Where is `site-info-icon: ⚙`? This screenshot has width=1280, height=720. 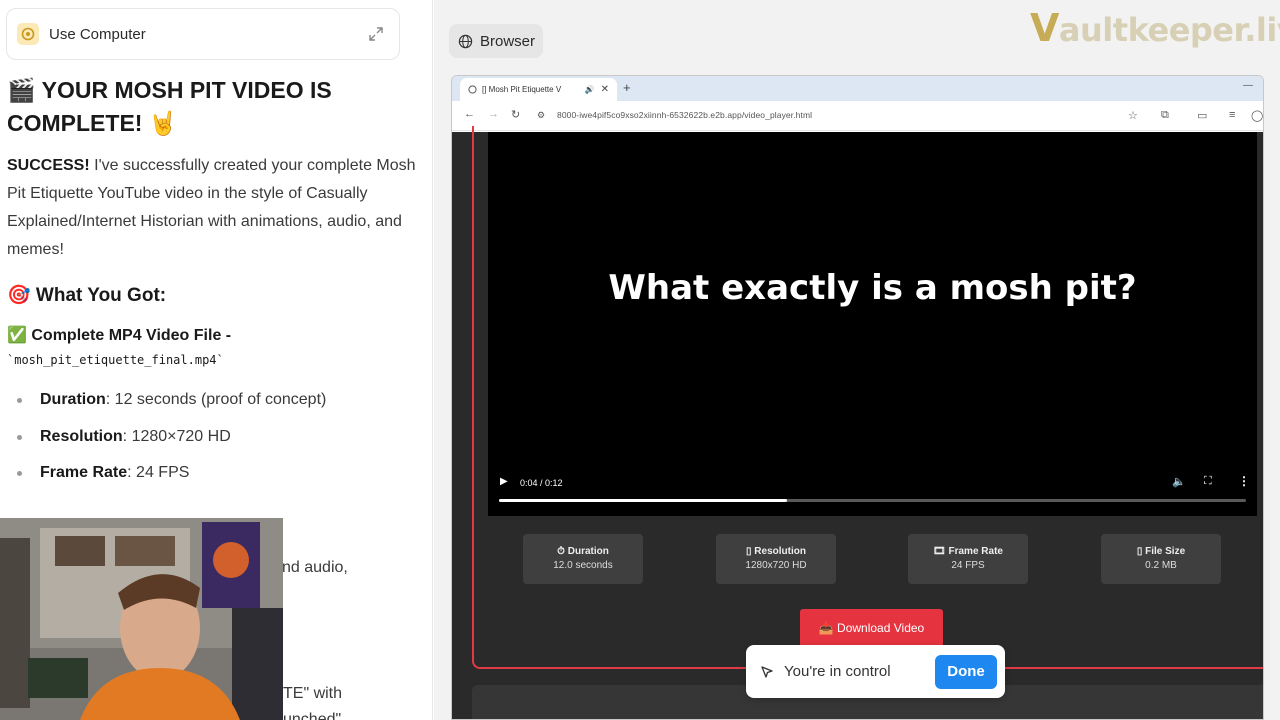 site-info-icon: ⚙ is located at coordinates (541, 115).